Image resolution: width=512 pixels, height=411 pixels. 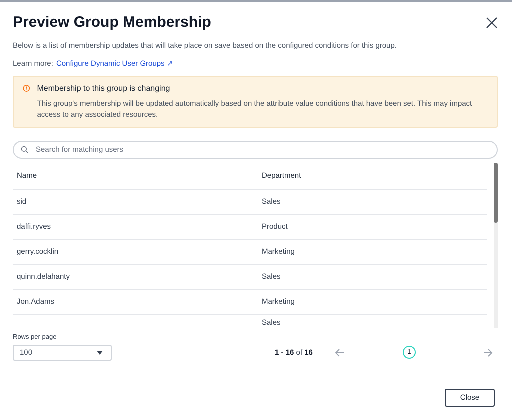 What do you see at coordinates (339, 353) in the screenshot?
I see `previous-page-icon` at bounding box center [339, 353].